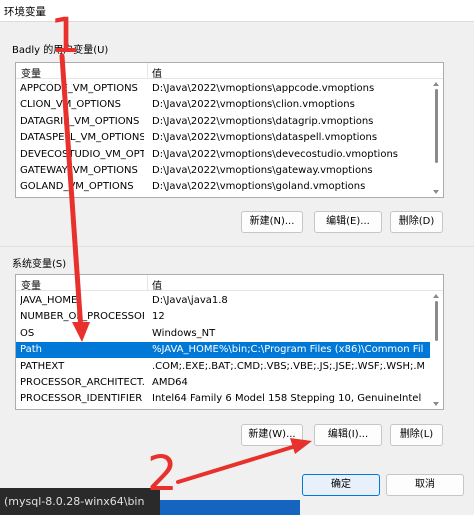  I want to click on var-value-cell: AMD64, so click(170, 382).